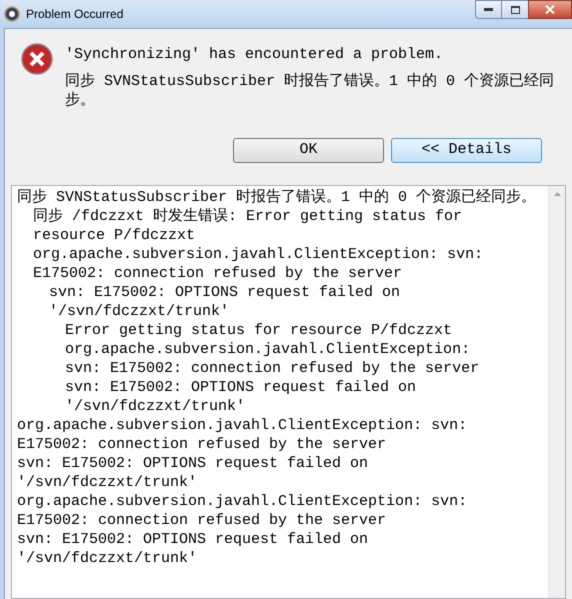 The image size is (572, 599). Describe the element at coordinates (75, 14) in the screenshot. I see `window-title: Problem Occurred` at that location.